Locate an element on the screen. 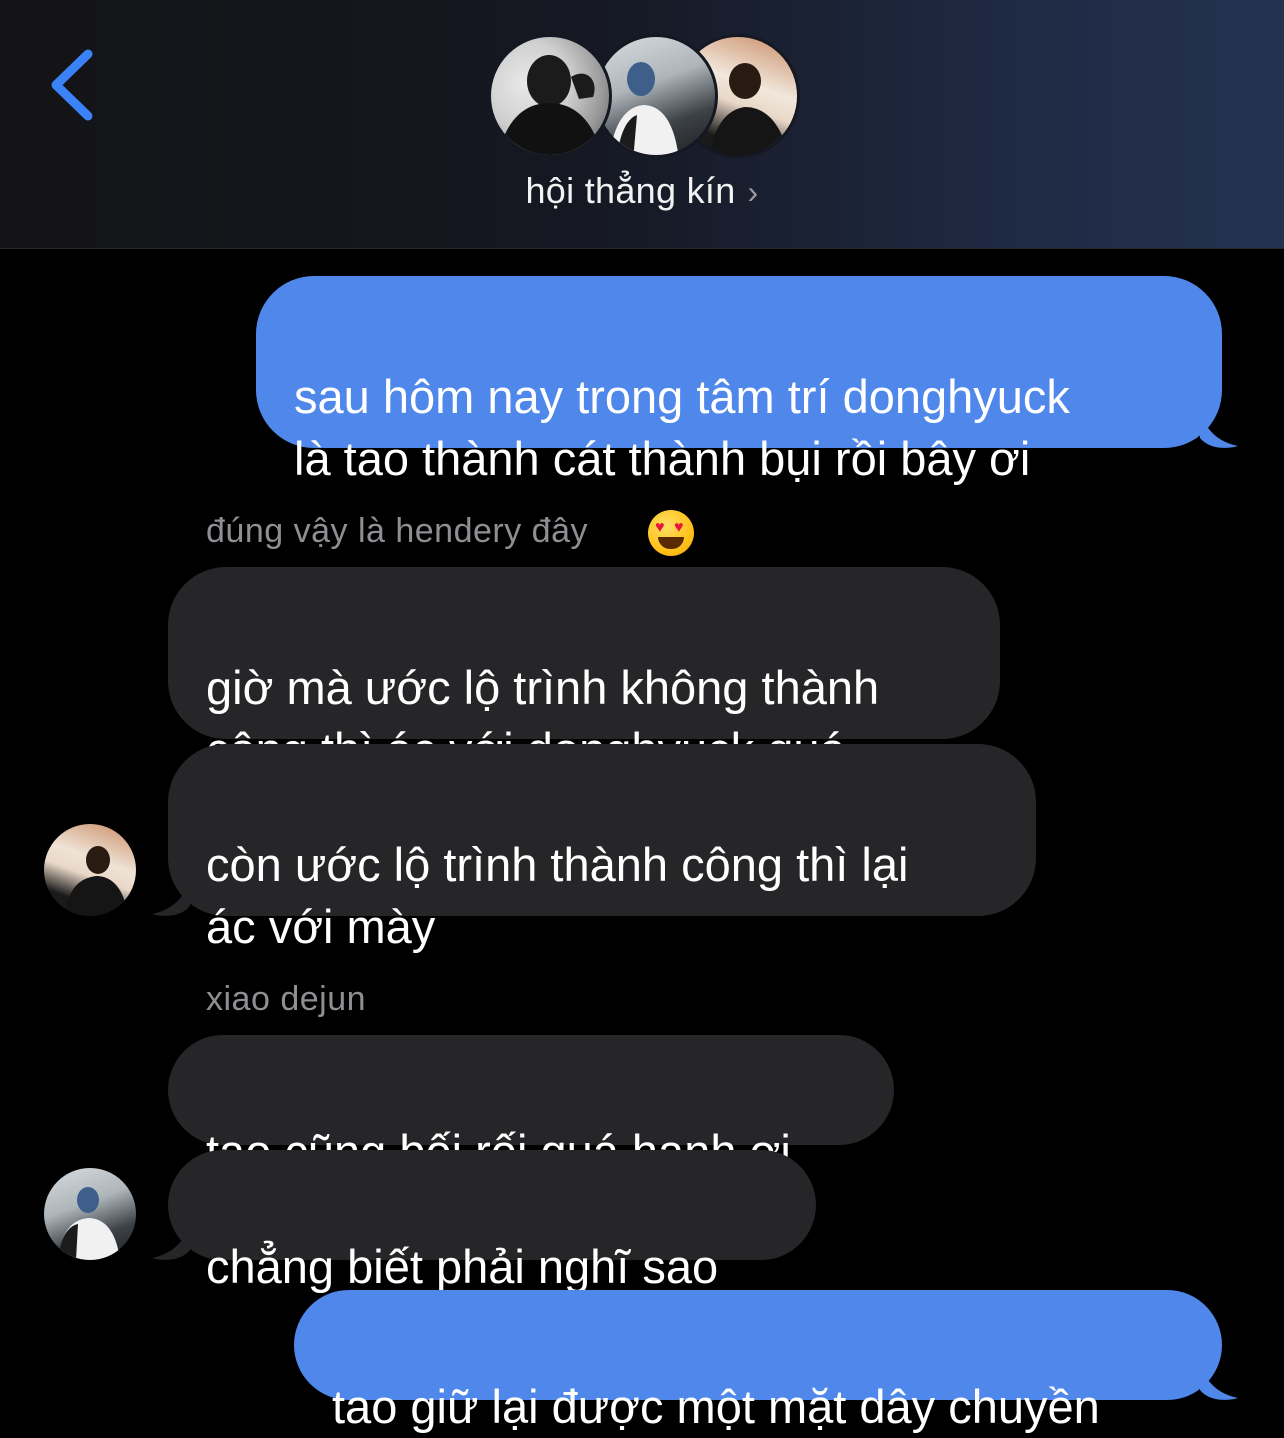  heart-eyes-emoji-icon: ♥ ♥ is located at coordinates (671, 533).